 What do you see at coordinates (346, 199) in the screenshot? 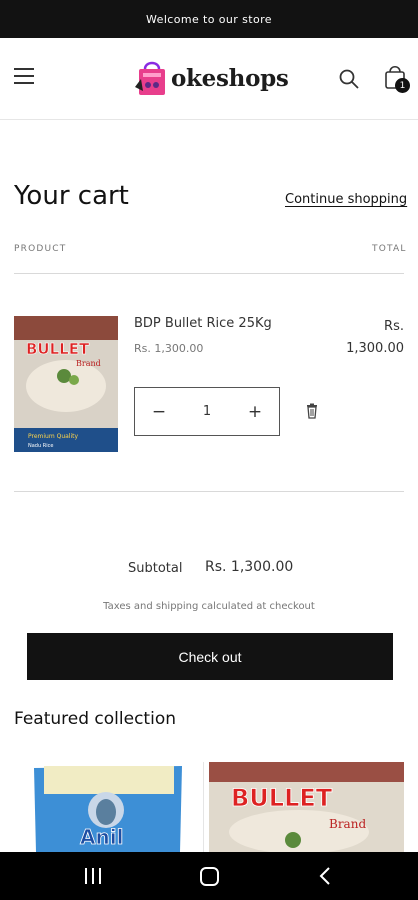
I see `continue-shopping-link: Continue shopping` at bounding box center [346, 199].